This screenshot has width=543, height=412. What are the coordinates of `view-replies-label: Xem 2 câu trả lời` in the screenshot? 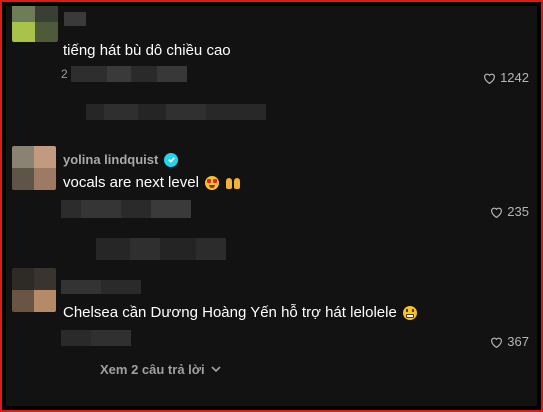 It's located at (152, 369).